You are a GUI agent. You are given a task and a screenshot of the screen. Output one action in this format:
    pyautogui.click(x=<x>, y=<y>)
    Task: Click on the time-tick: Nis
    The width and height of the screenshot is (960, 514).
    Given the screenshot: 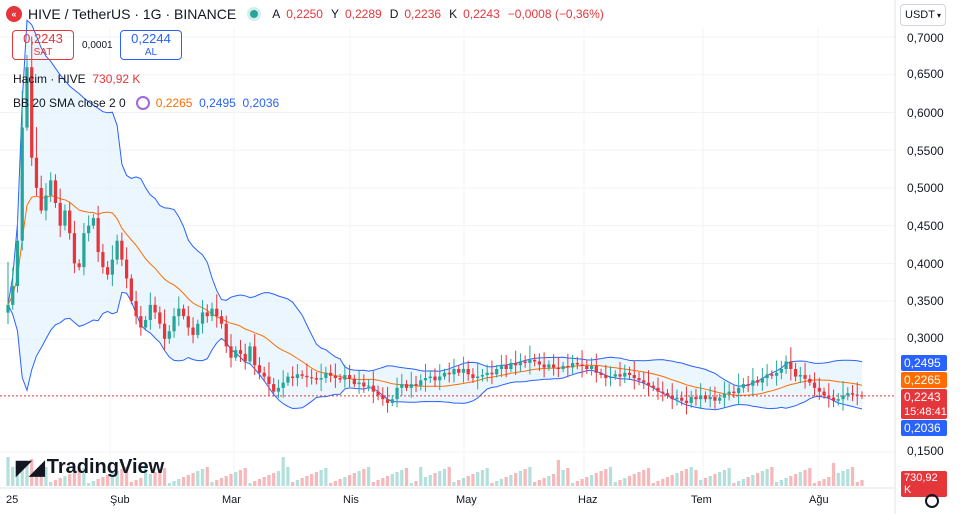 What is the action you would take?
    pyautogui.click(x=351, y=500)
    